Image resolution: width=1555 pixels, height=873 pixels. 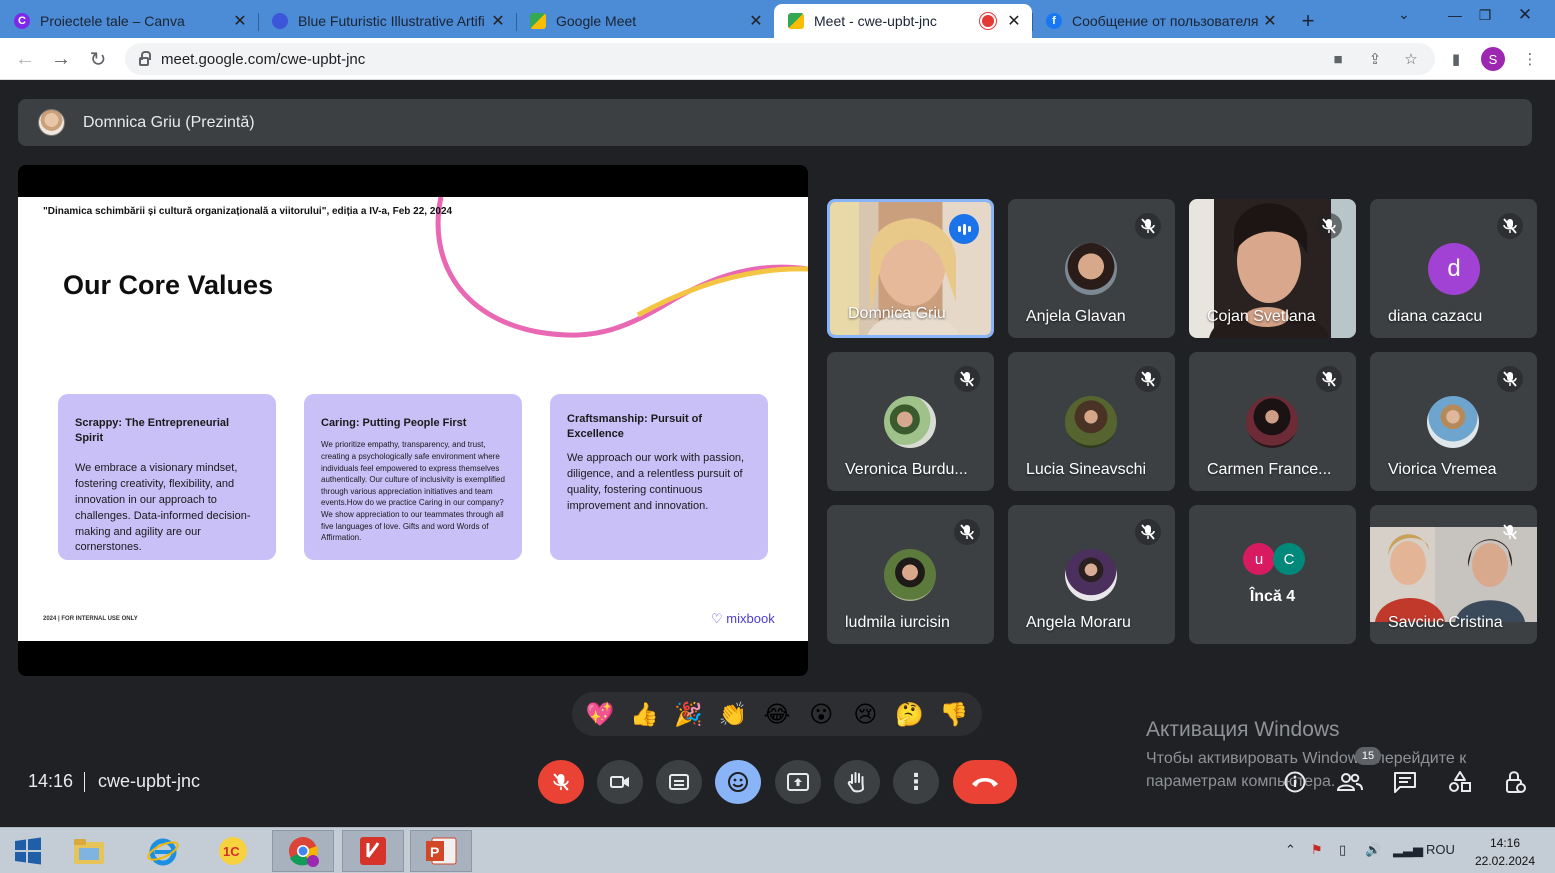 I want to click on forward-arrow-icon: →, so click(x=61, y=59).